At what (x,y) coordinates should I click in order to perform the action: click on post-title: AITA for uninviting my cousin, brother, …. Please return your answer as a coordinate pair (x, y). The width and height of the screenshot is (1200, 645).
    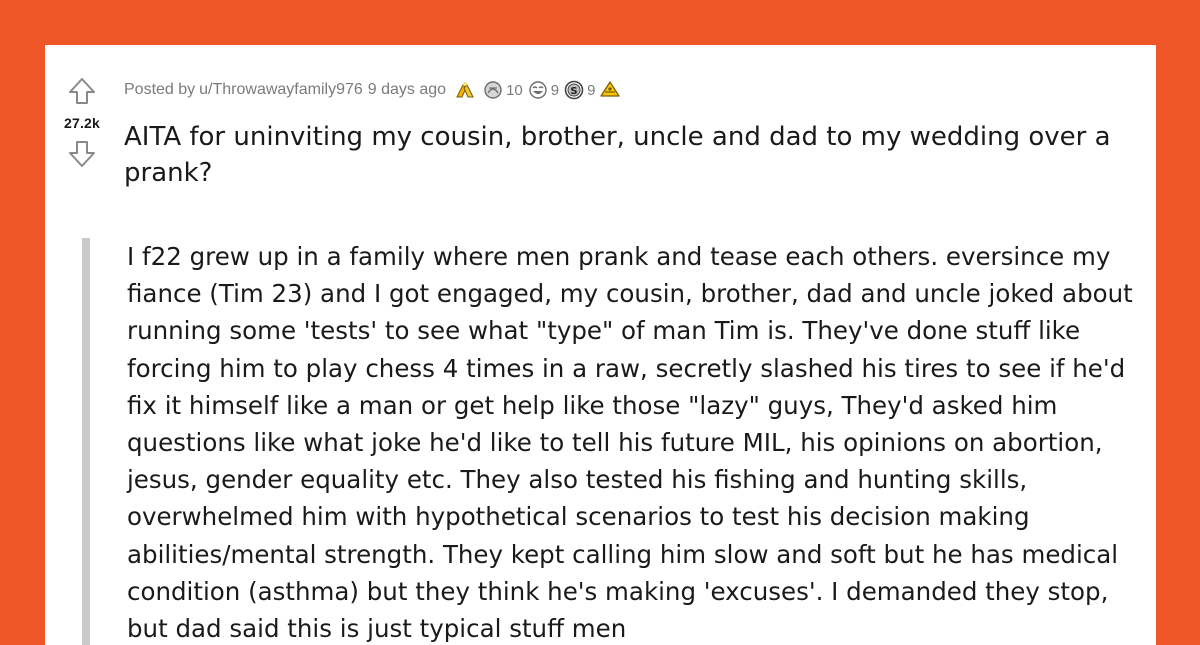
    Looking at the image, I should click on (634, 155).